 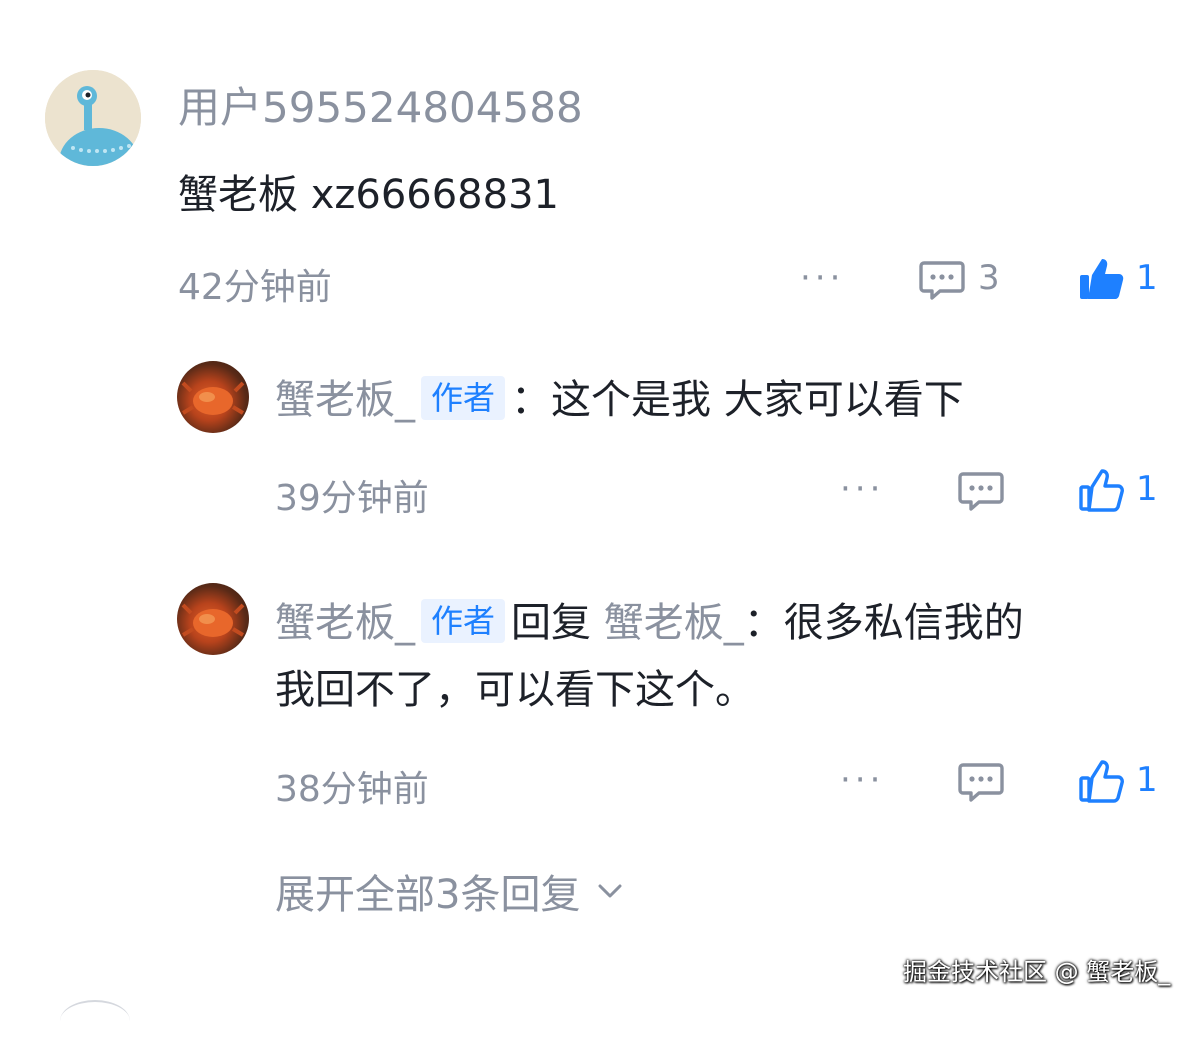 I want to click on reply-content: 蟹老板_ 作者 ：这个是我 大家可以看下, so click(x=619, y=400).